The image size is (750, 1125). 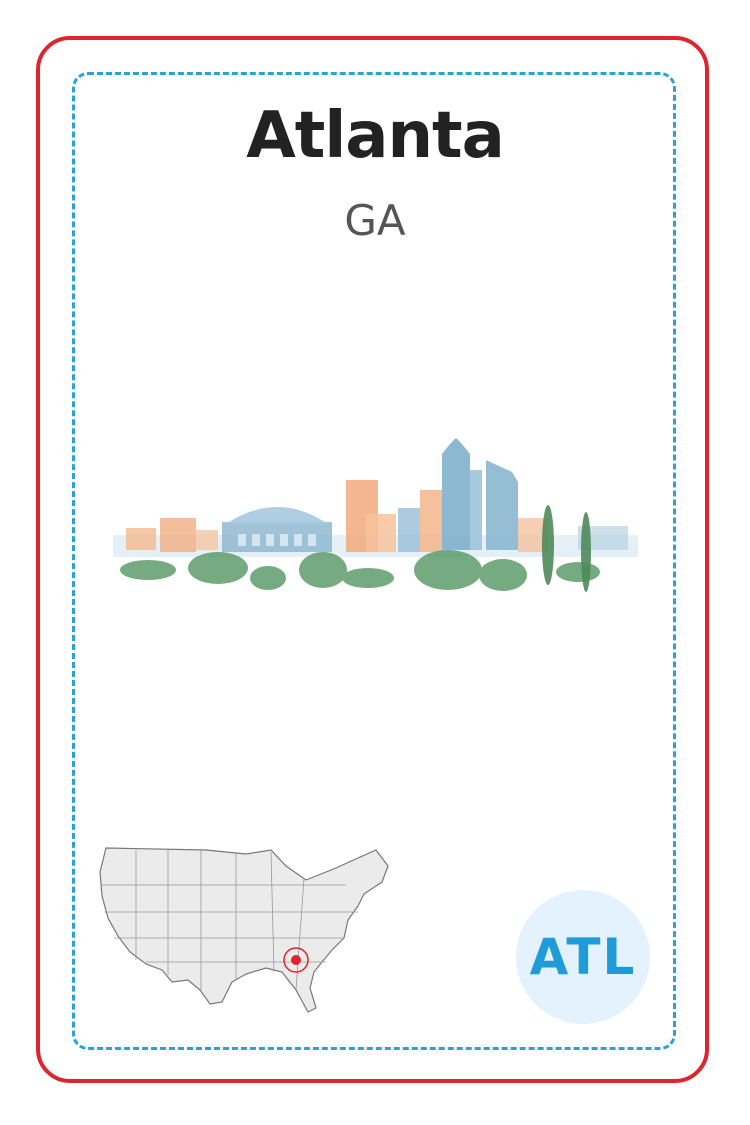 I want to click on tower-blue-small, so click(x=409, y=530).